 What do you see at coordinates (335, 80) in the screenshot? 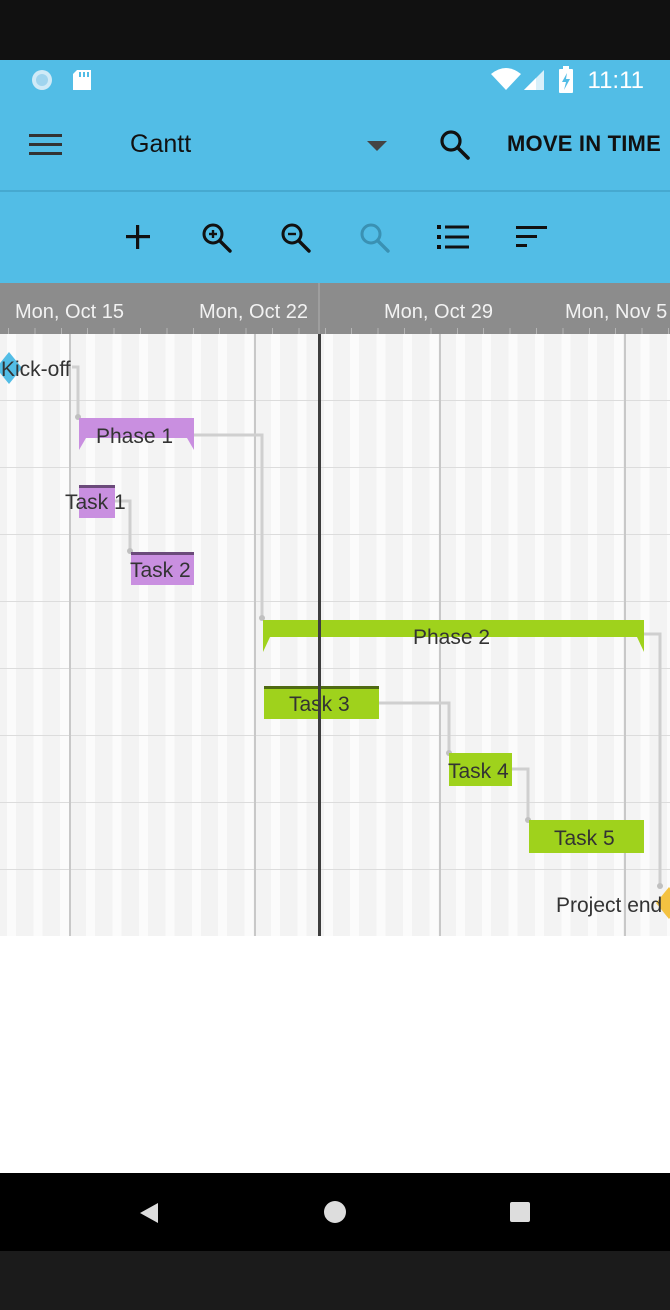
I see `status-bar: 11:11` at bounding box center [335, 80].